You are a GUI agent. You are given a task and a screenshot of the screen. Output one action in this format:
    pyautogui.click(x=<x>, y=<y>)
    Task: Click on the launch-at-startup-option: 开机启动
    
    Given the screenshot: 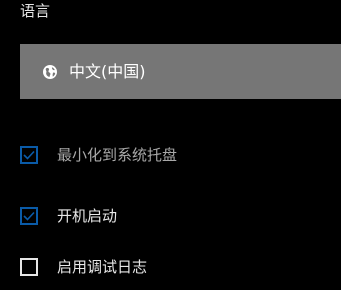 What is the action you would take?
    pyautogui.click(x=68, y=216)
    